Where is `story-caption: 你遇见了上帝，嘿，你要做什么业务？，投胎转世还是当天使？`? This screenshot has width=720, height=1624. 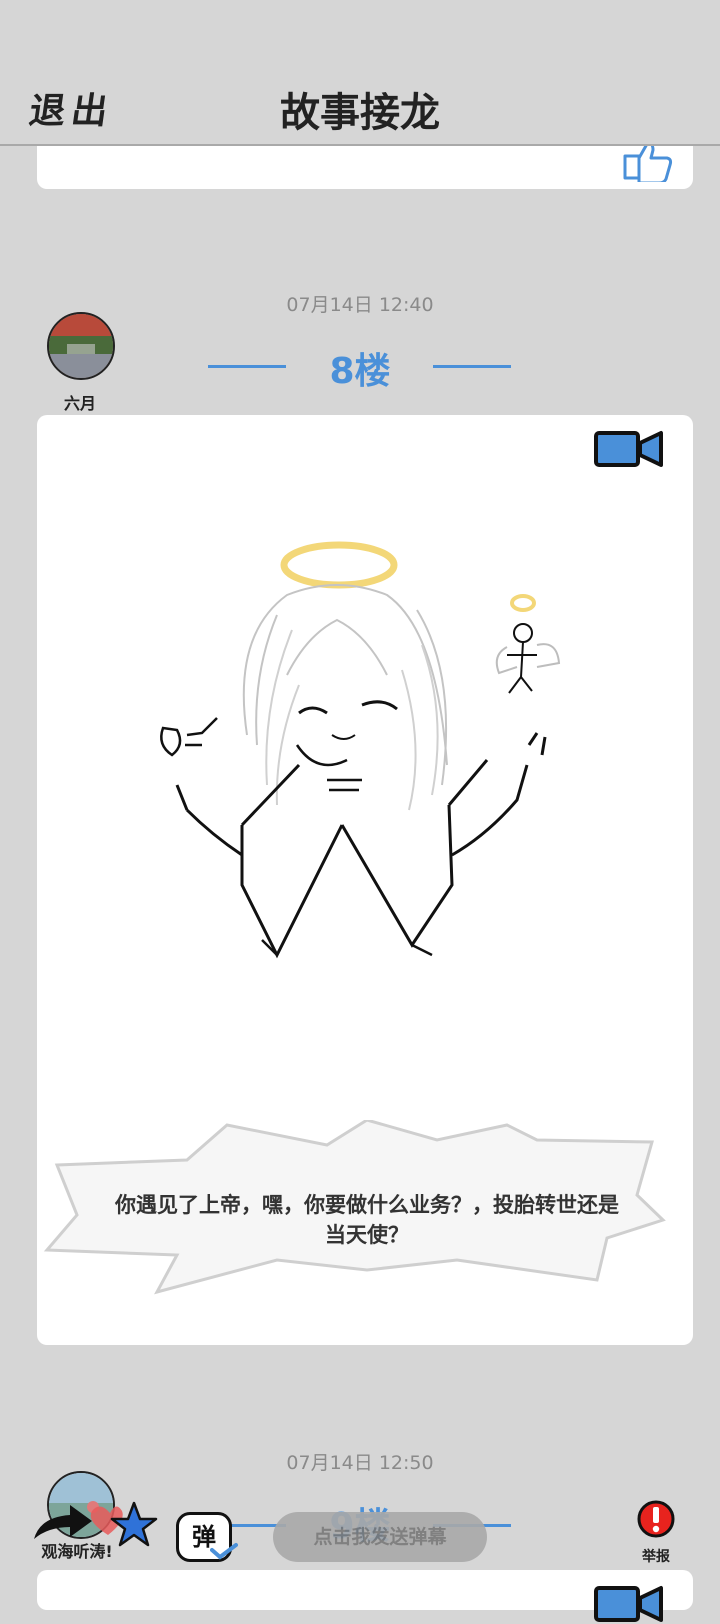
story-caption: 你遇见了上帝，嘿，你要做什么业务？，投胎转世还是当天使？ is located at coordinates (367, 1220).